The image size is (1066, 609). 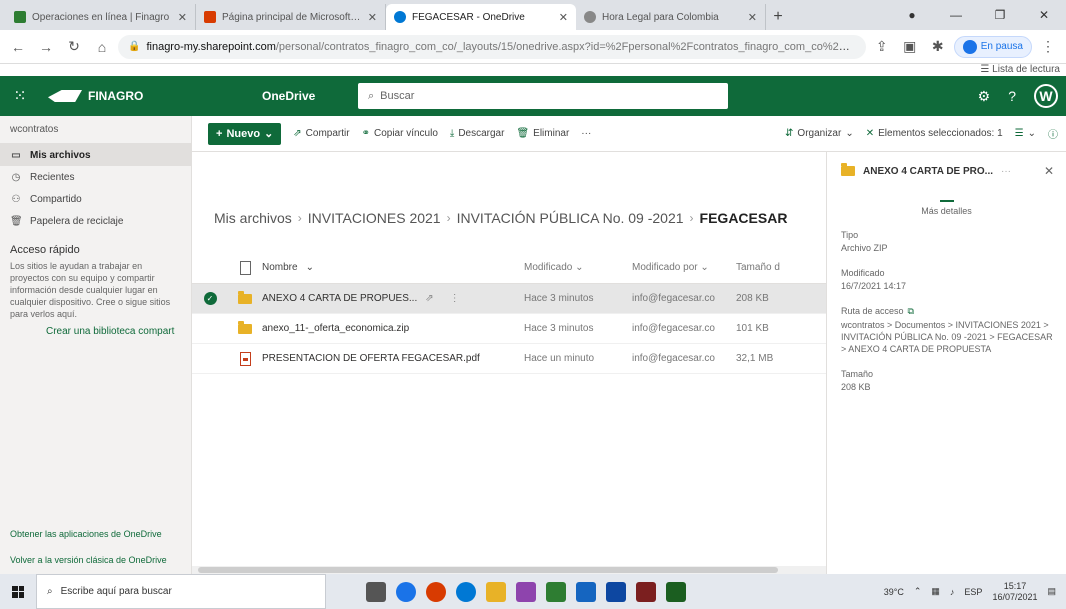 I want to click on copy-icon: ⧉, so click(x=911, y=311).